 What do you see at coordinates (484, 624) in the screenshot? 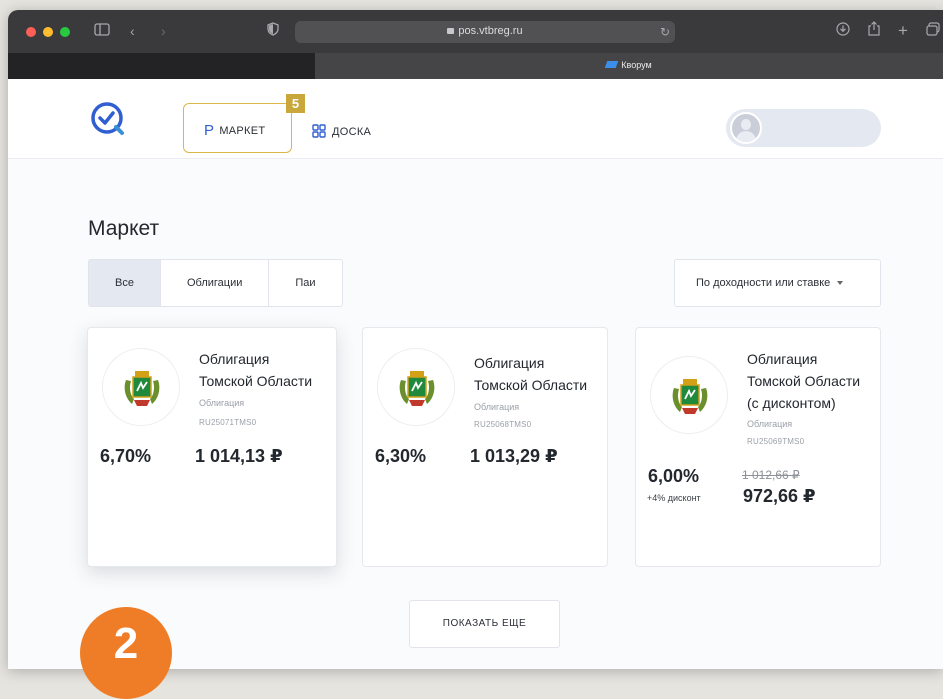
I see `show-more-button: ПОКАЗАТЬ ЕЩЕ` at bounding box center [484, 624].